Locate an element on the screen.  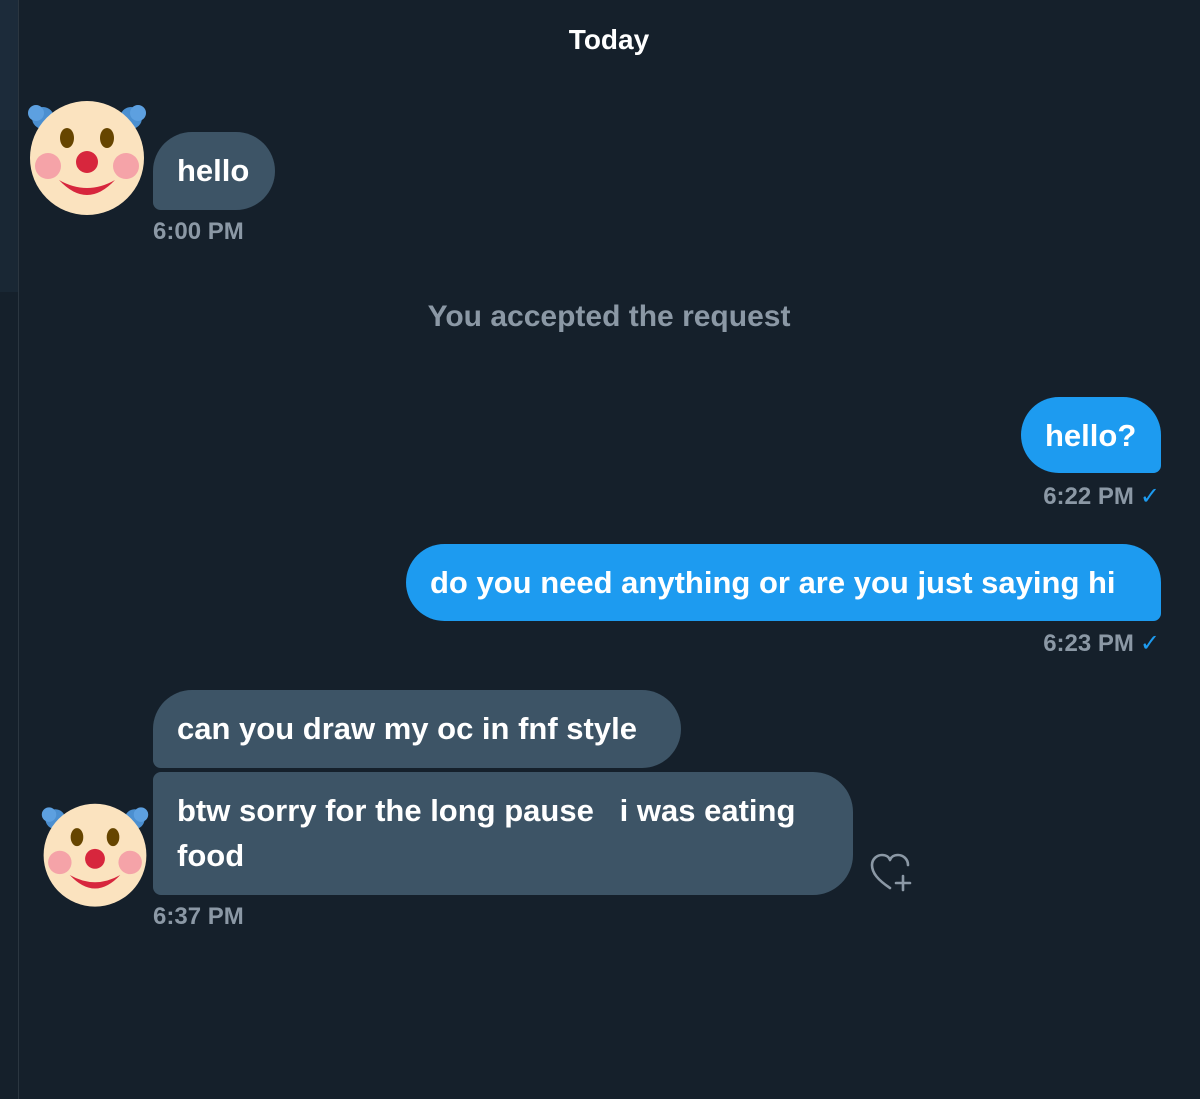
incoming-message: can you draw my oc in fnf style is located at coordinates (417, 729).